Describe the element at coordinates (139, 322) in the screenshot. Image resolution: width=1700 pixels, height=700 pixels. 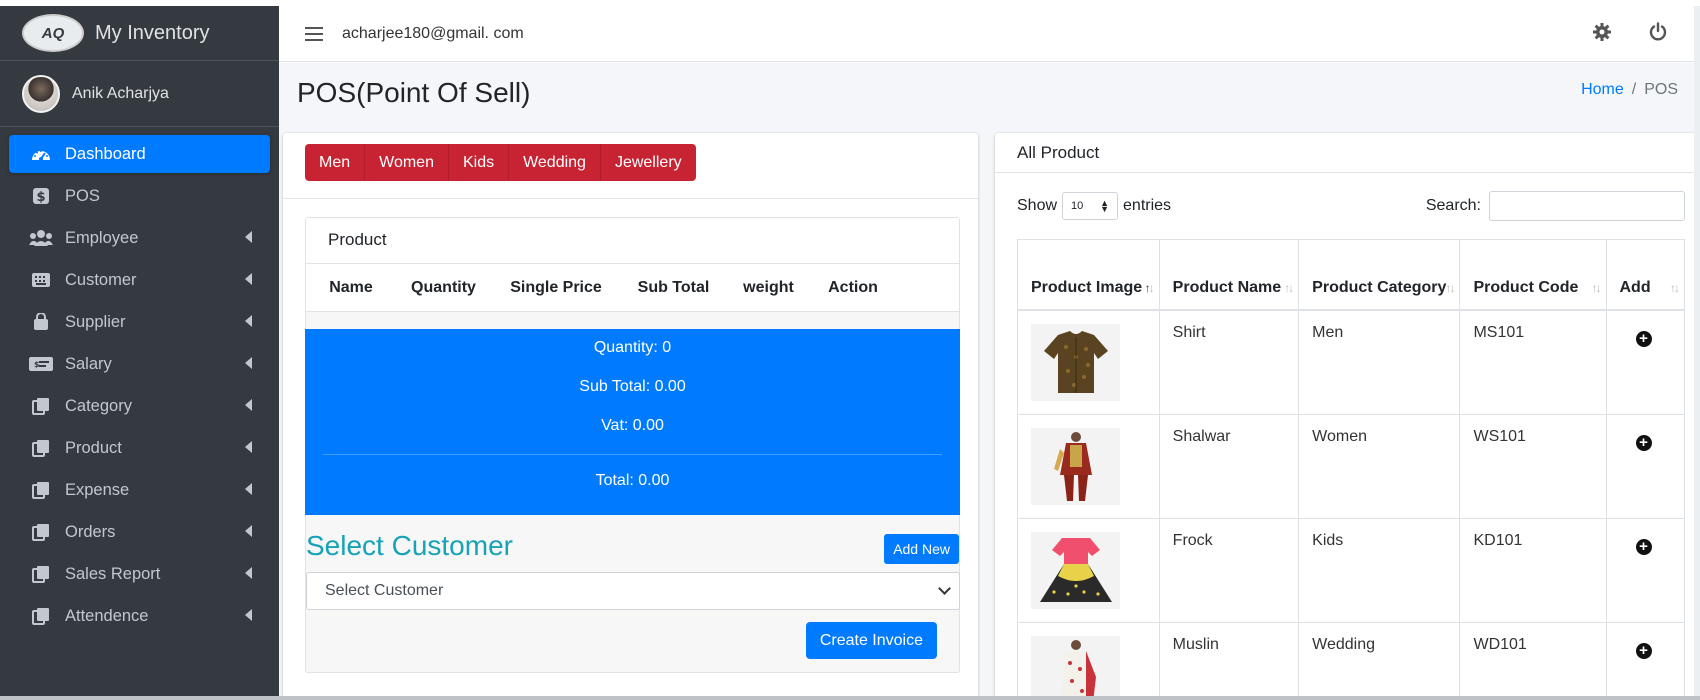
I see `sidebar-item-supplier: Supplier` at that location.